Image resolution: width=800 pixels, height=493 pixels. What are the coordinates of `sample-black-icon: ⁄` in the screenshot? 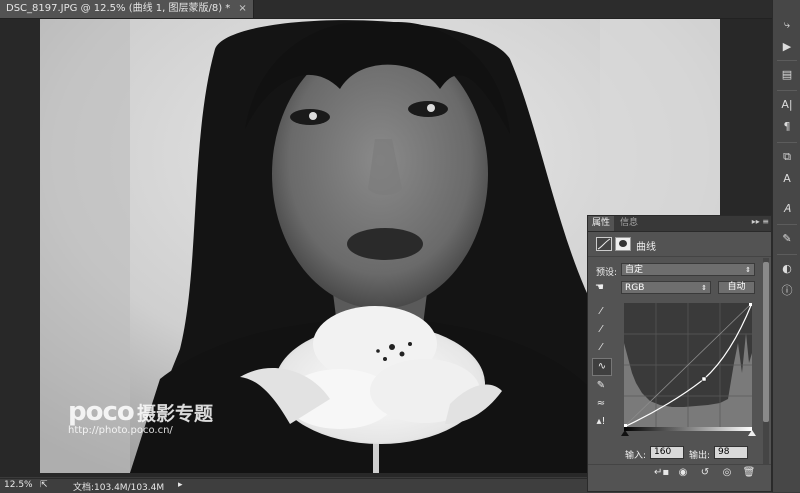 It's located at (601, 312).